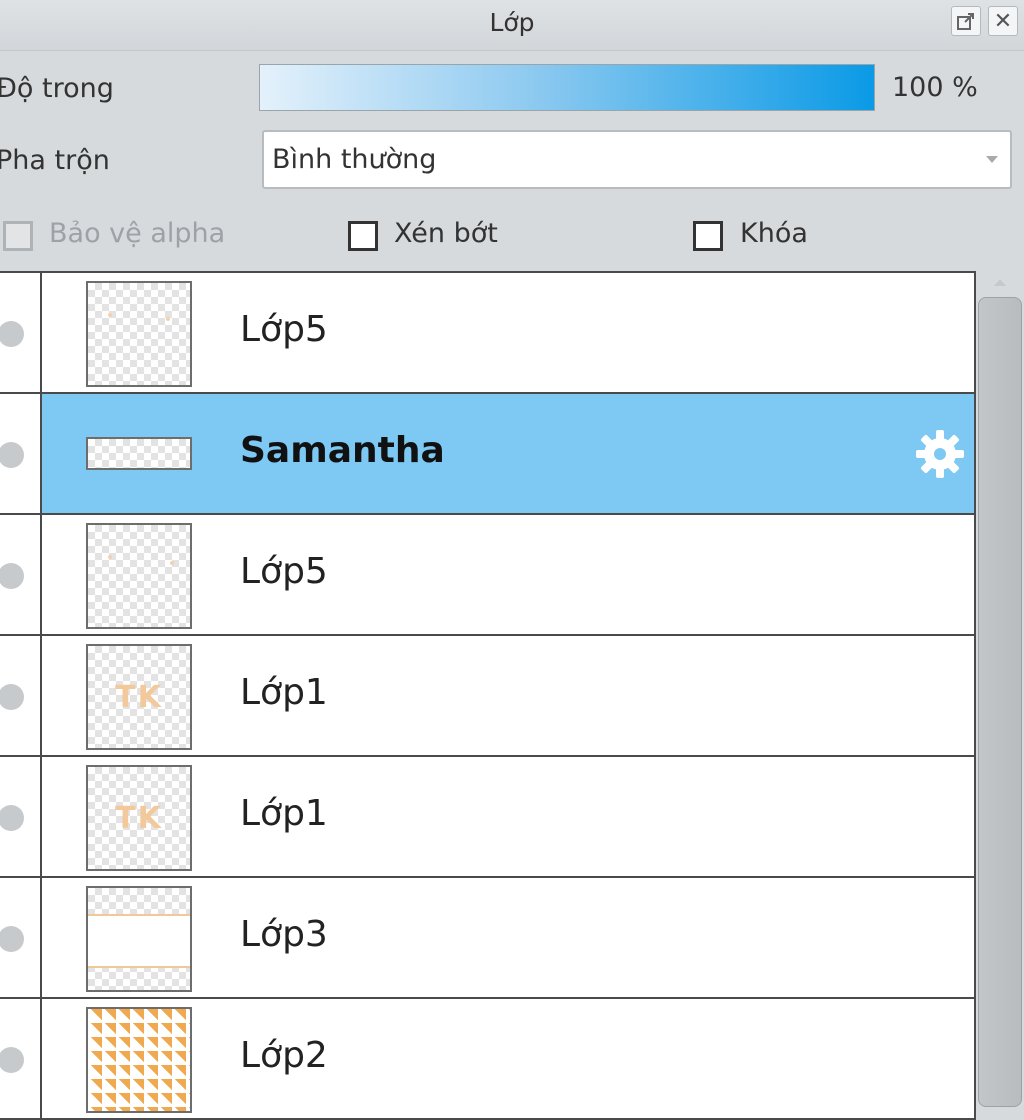 The width and height of the screenshot is (1024, 1120). What do you see at coordinates (137, 233) in the screenshot?
I see `protect-alpha-label: Bảo vệ alpha` at bounding box center [137, 233].